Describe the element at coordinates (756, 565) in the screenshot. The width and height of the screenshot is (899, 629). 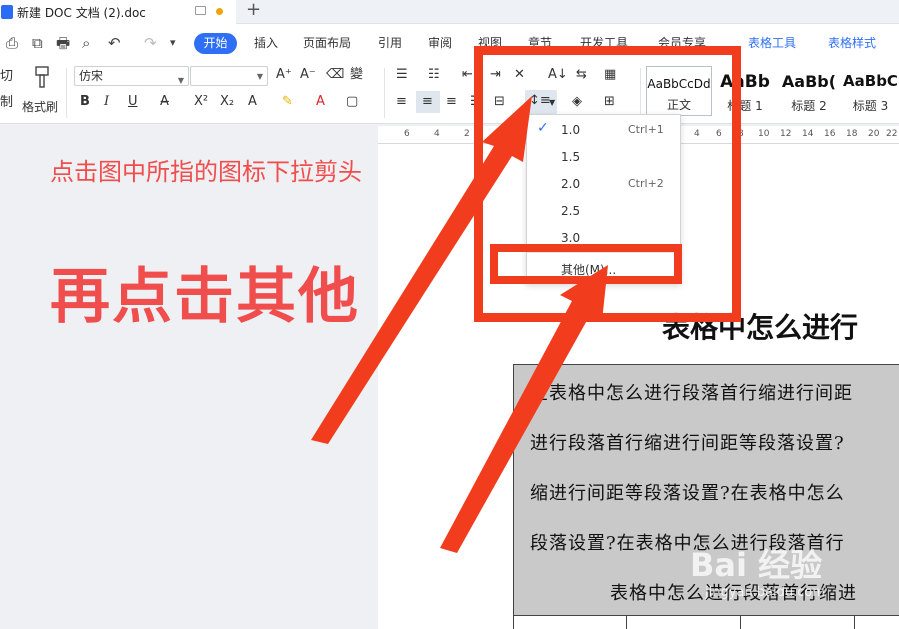
I see `watermark-logo: Bai 经验` at that location.